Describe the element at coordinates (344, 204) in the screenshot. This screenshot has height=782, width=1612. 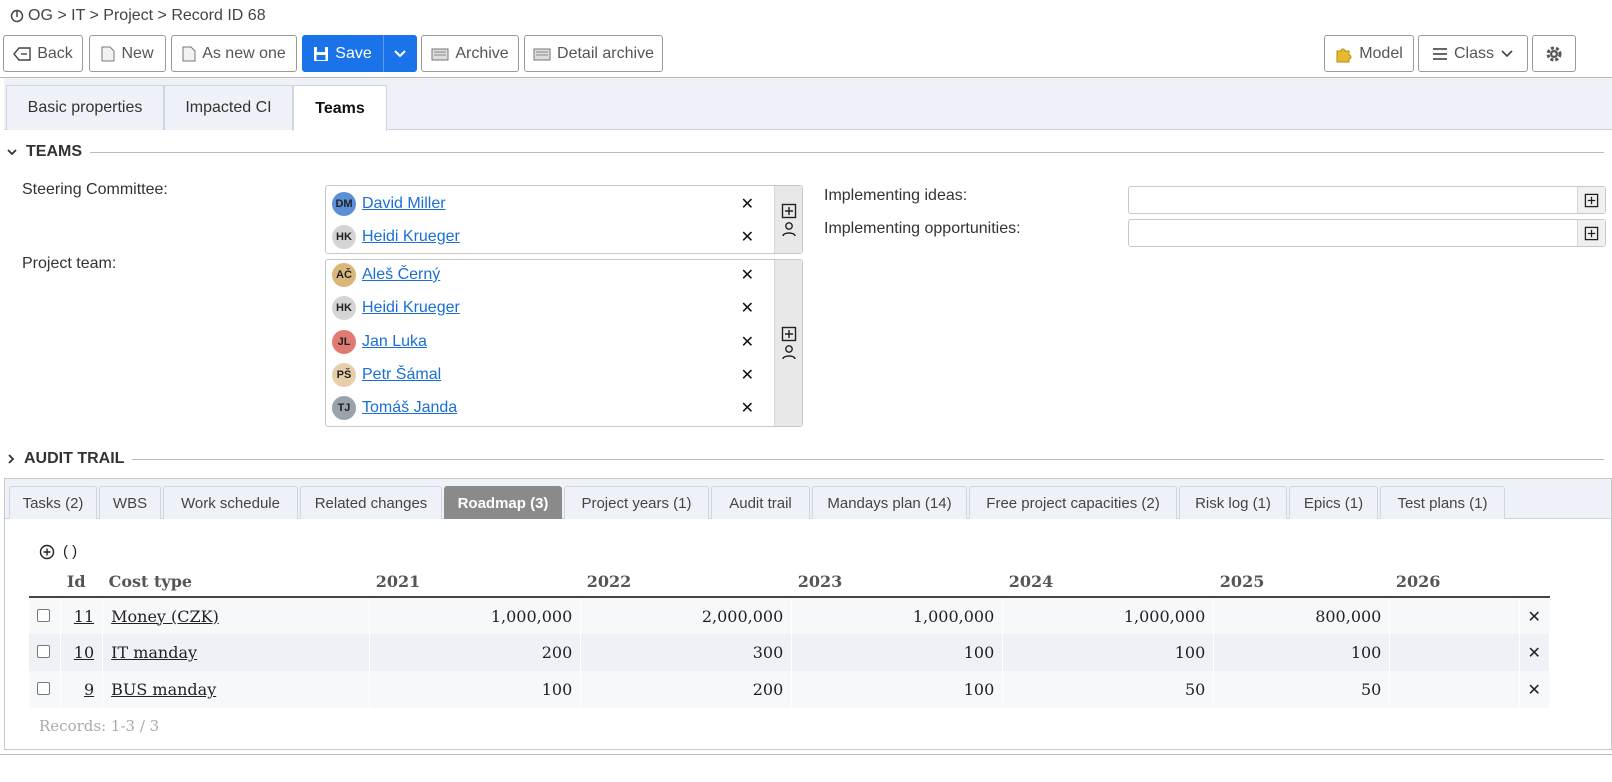
I see `avatar: DM` at that location.